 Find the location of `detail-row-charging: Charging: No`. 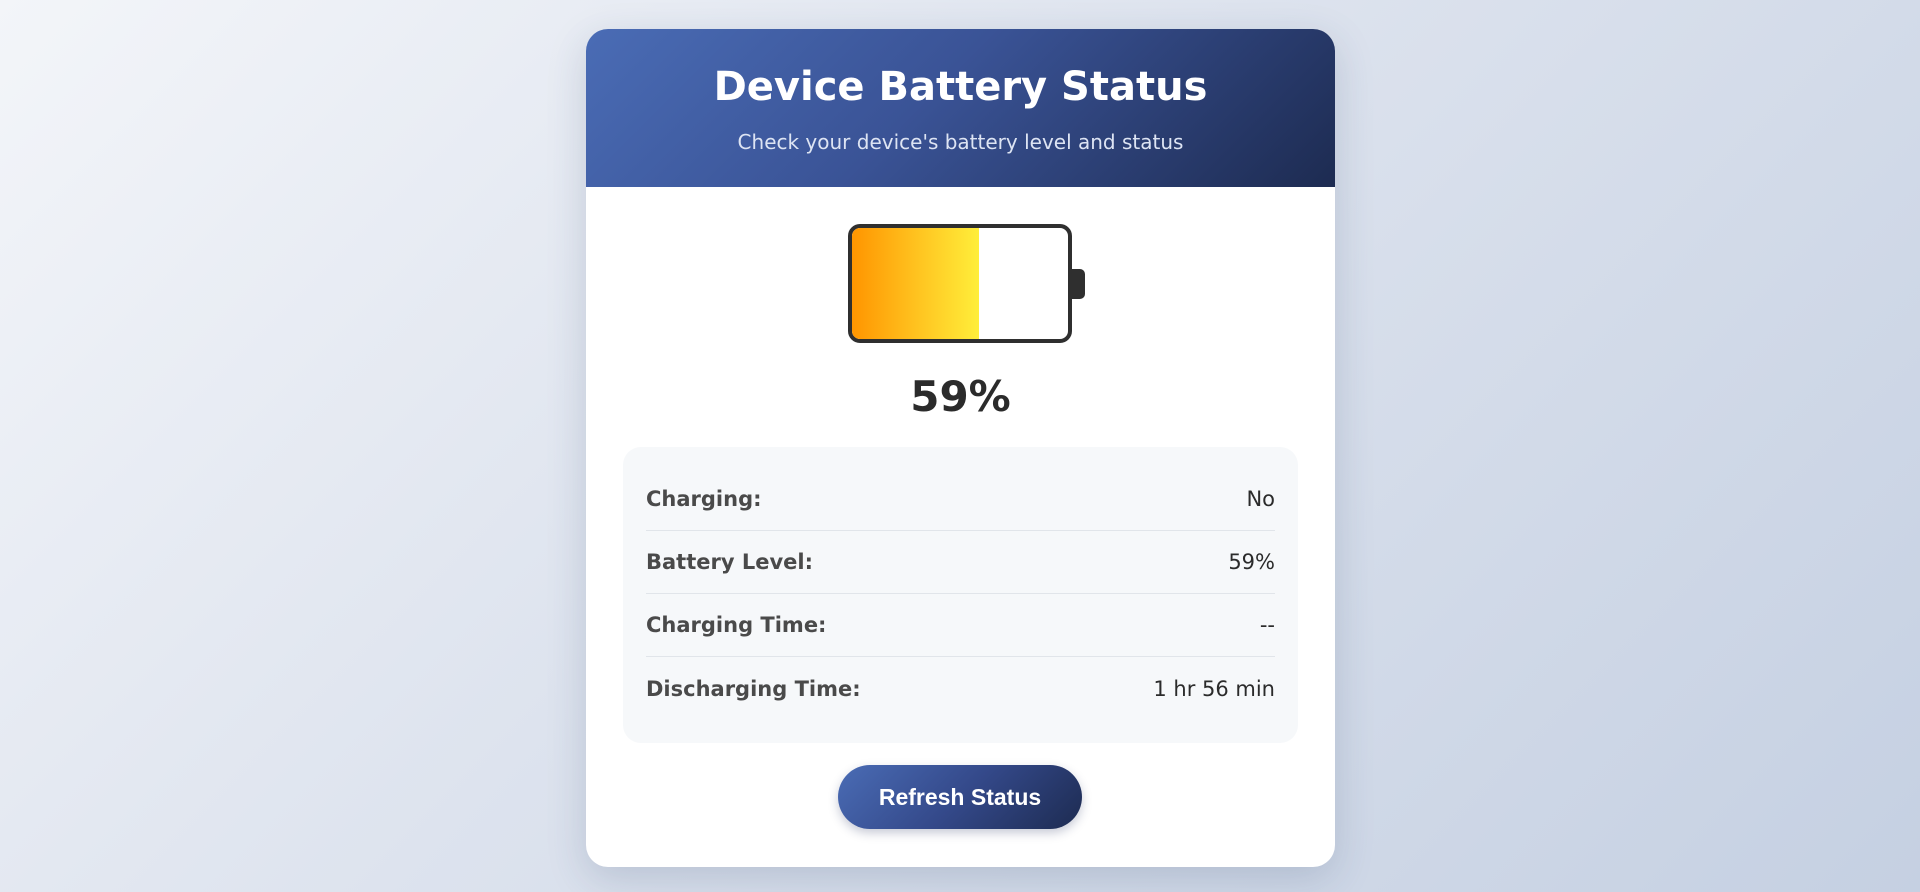

detail-row-charging: Charging: No is located at coordinates (960, 499).